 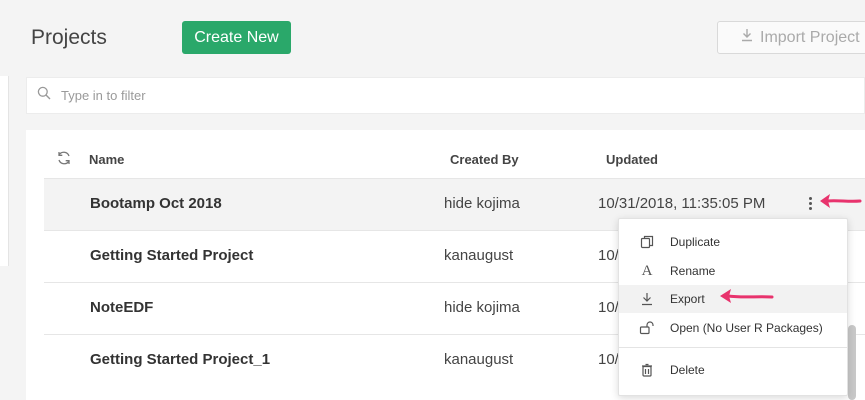 What do you see at coordinates (733, 271) in the screenshot?
I see `menu-item-rename: A Rename` at bounding box center [733, 271].